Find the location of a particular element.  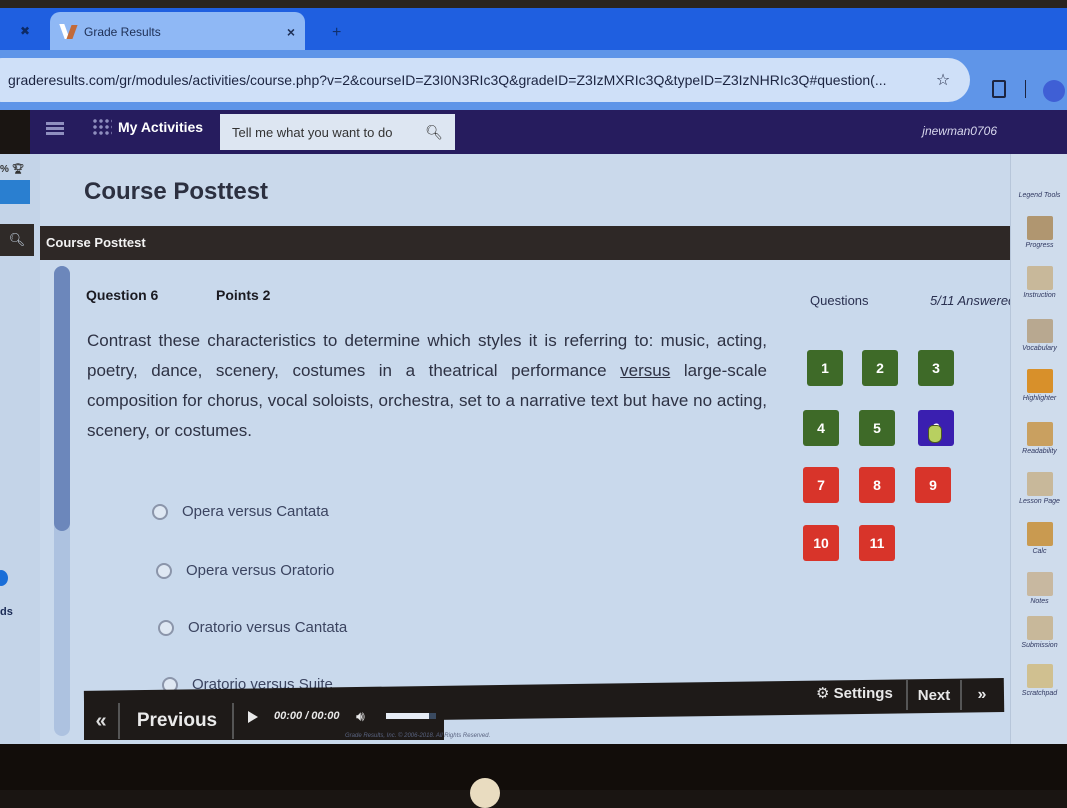

question-nav-button: 9 is located at coordinates (933, 485).